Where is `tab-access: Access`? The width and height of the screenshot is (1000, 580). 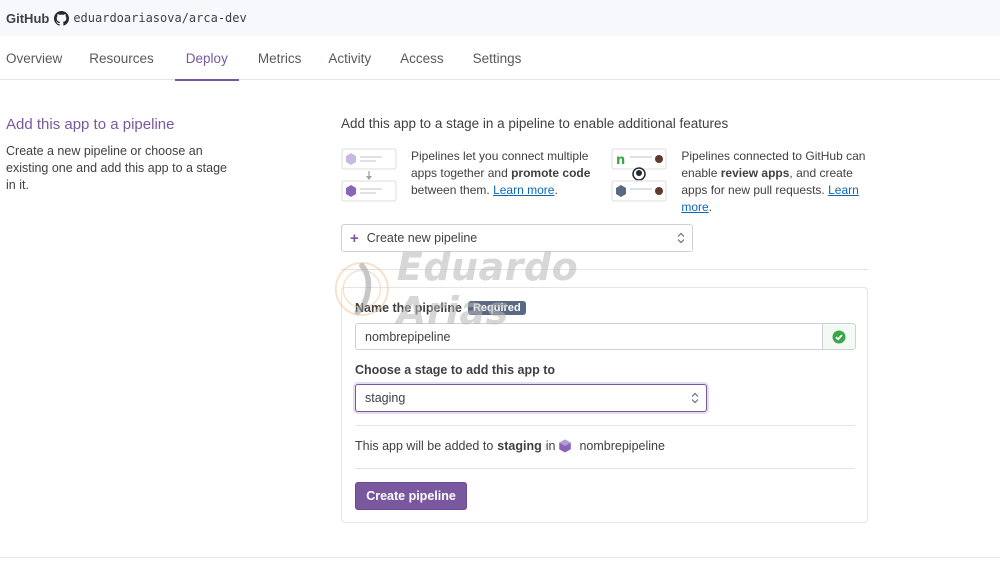
tab-access: Access is located at coordinates (422, 58).